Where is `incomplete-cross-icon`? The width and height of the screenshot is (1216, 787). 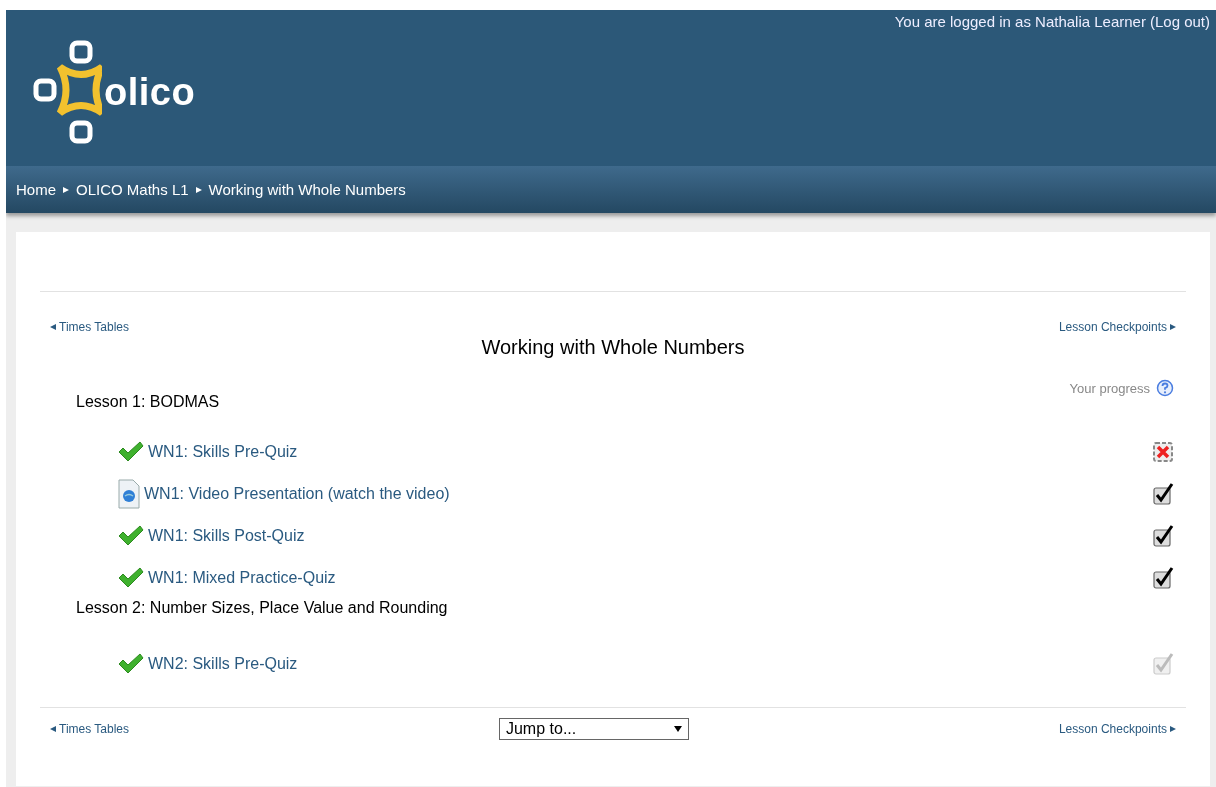
incomplete-cross-icon is located at coordinates (1163, 452).